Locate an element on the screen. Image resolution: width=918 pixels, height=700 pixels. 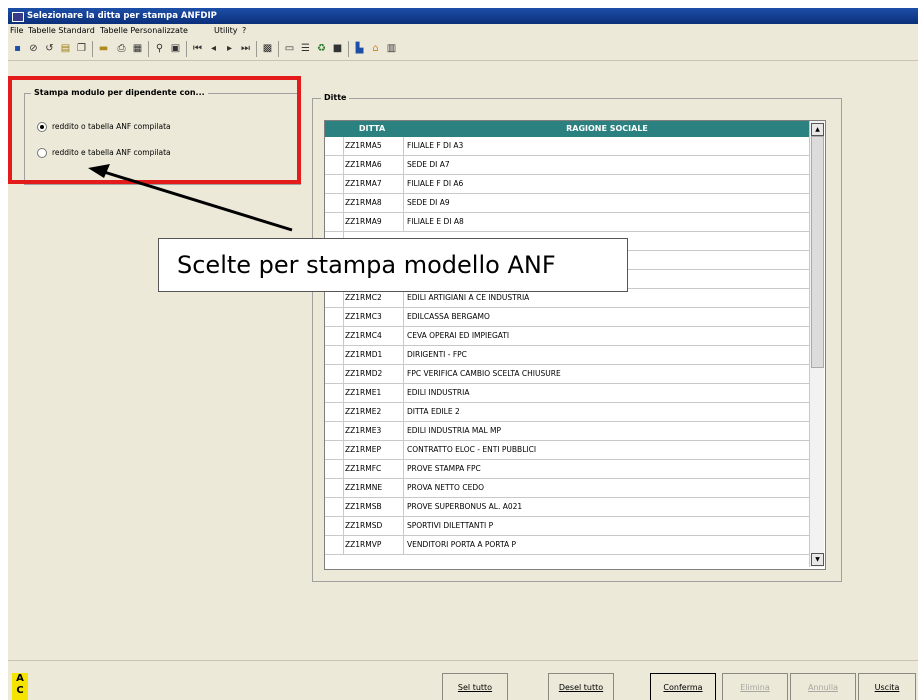
select-all-button: Sel tutto is located at coordinates (475, 686).